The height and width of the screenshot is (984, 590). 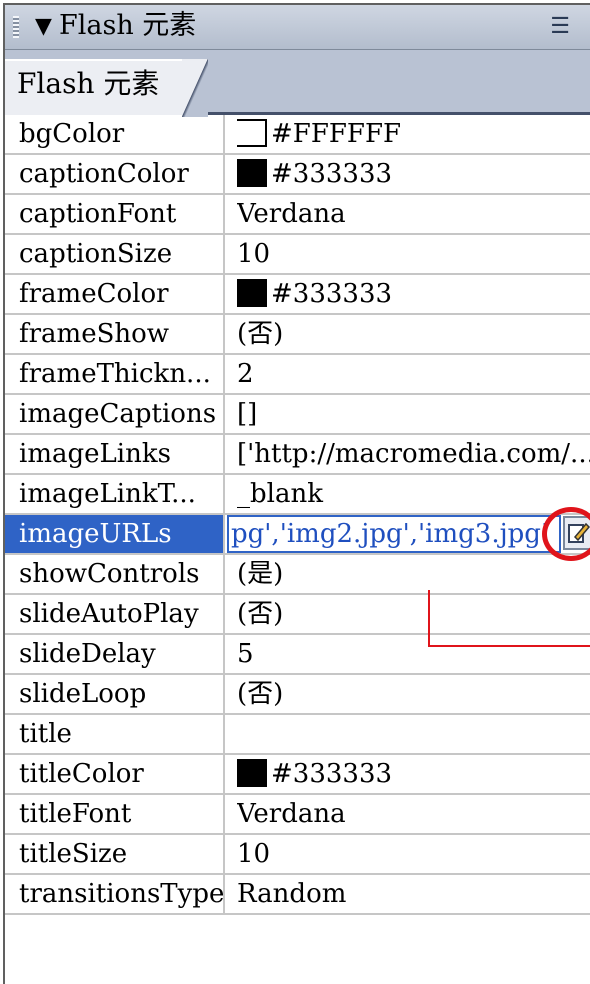 I want to click on property-row: bgColor #FFFFFF, so click(x=297, y=135).